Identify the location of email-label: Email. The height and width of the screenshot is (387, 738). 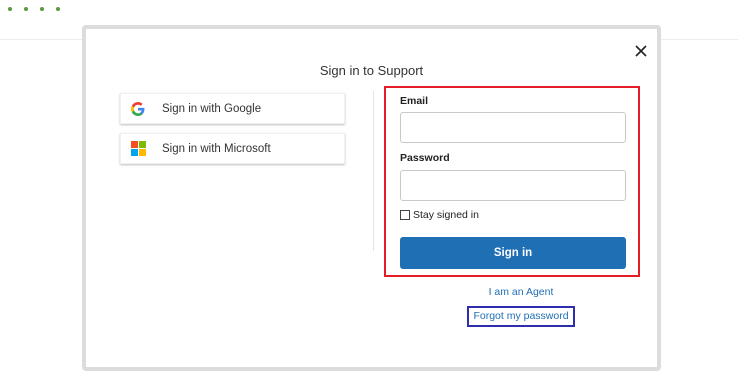
(414, 101).